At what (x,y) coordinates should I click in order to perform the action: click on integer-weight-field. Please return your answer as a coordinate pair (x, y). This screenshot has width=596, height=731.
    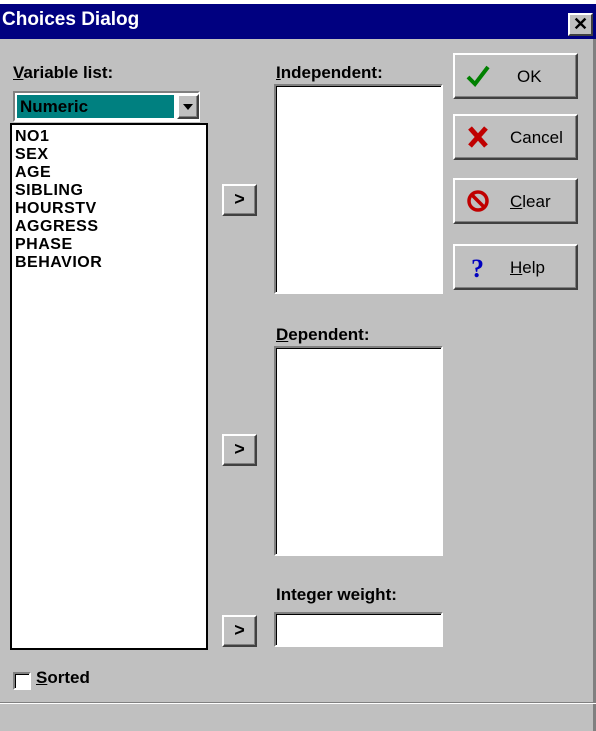
    Looking at the image, I should click on (358, 629).